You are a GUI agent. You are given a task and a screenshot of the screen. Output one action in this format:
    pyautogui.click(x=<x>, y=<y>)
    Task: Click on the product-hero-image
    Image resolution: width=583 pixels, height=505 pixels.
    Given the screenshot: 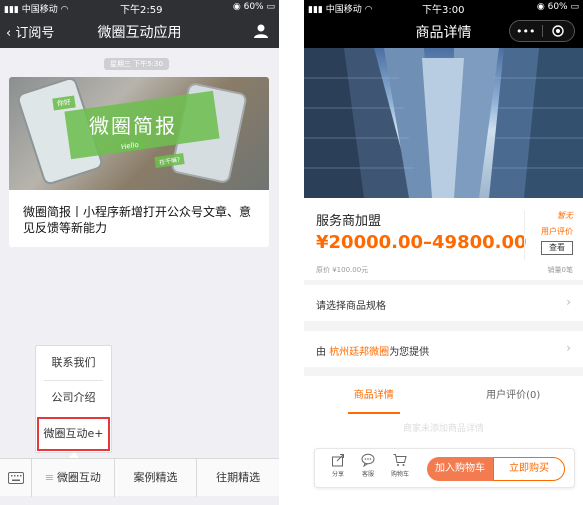 What is the action you would take?
    pyautogui.click(x=443, y=123)
    